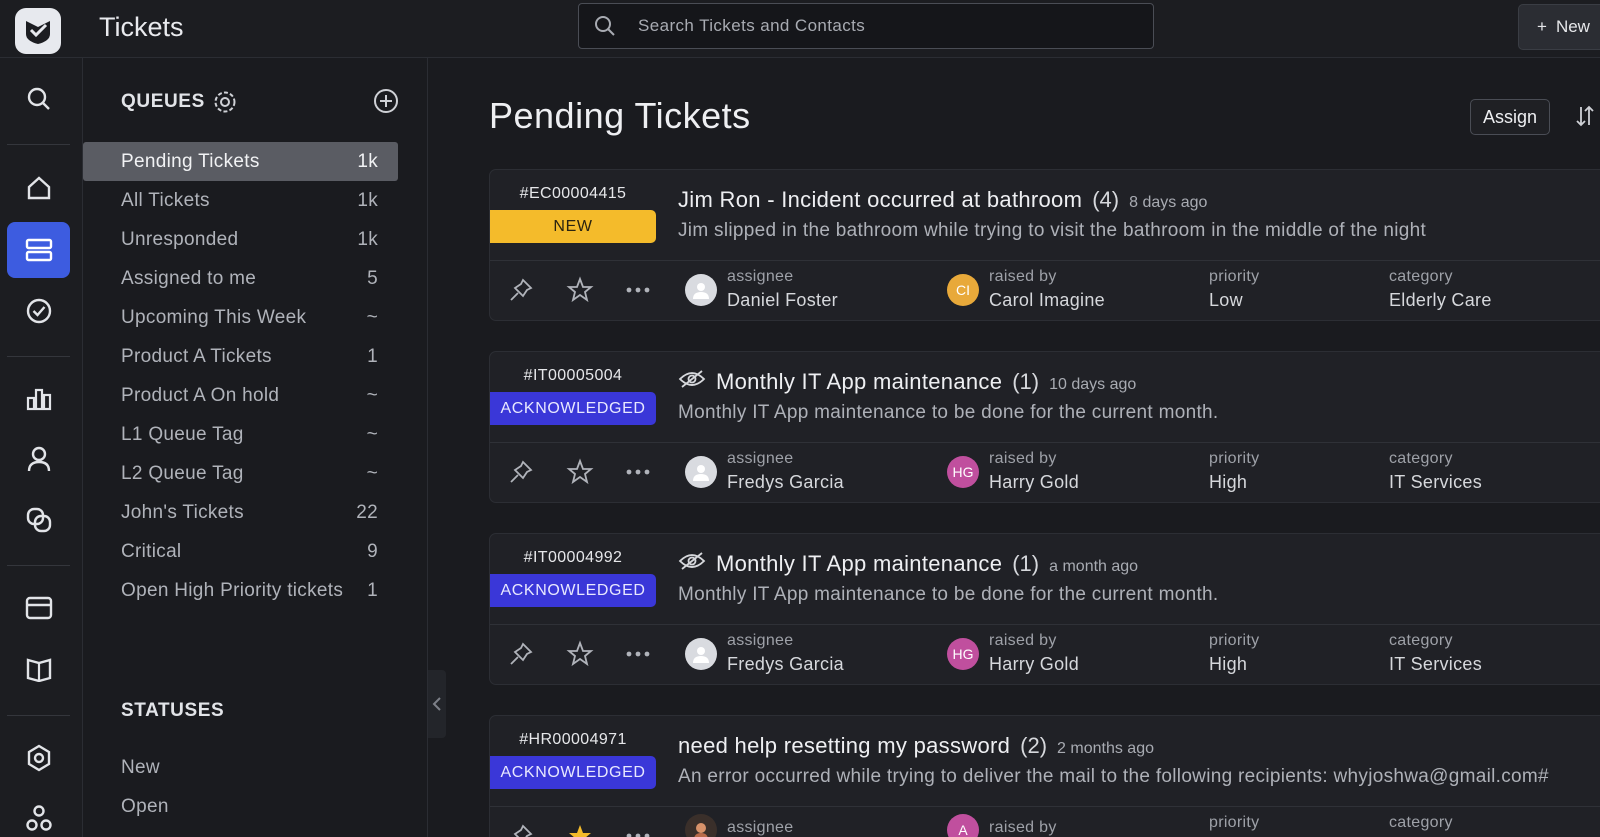  What do you see at coordinates (1559, 27) in the screenshot?
I see `new-button: + New` at bounding box center [1559, 27].